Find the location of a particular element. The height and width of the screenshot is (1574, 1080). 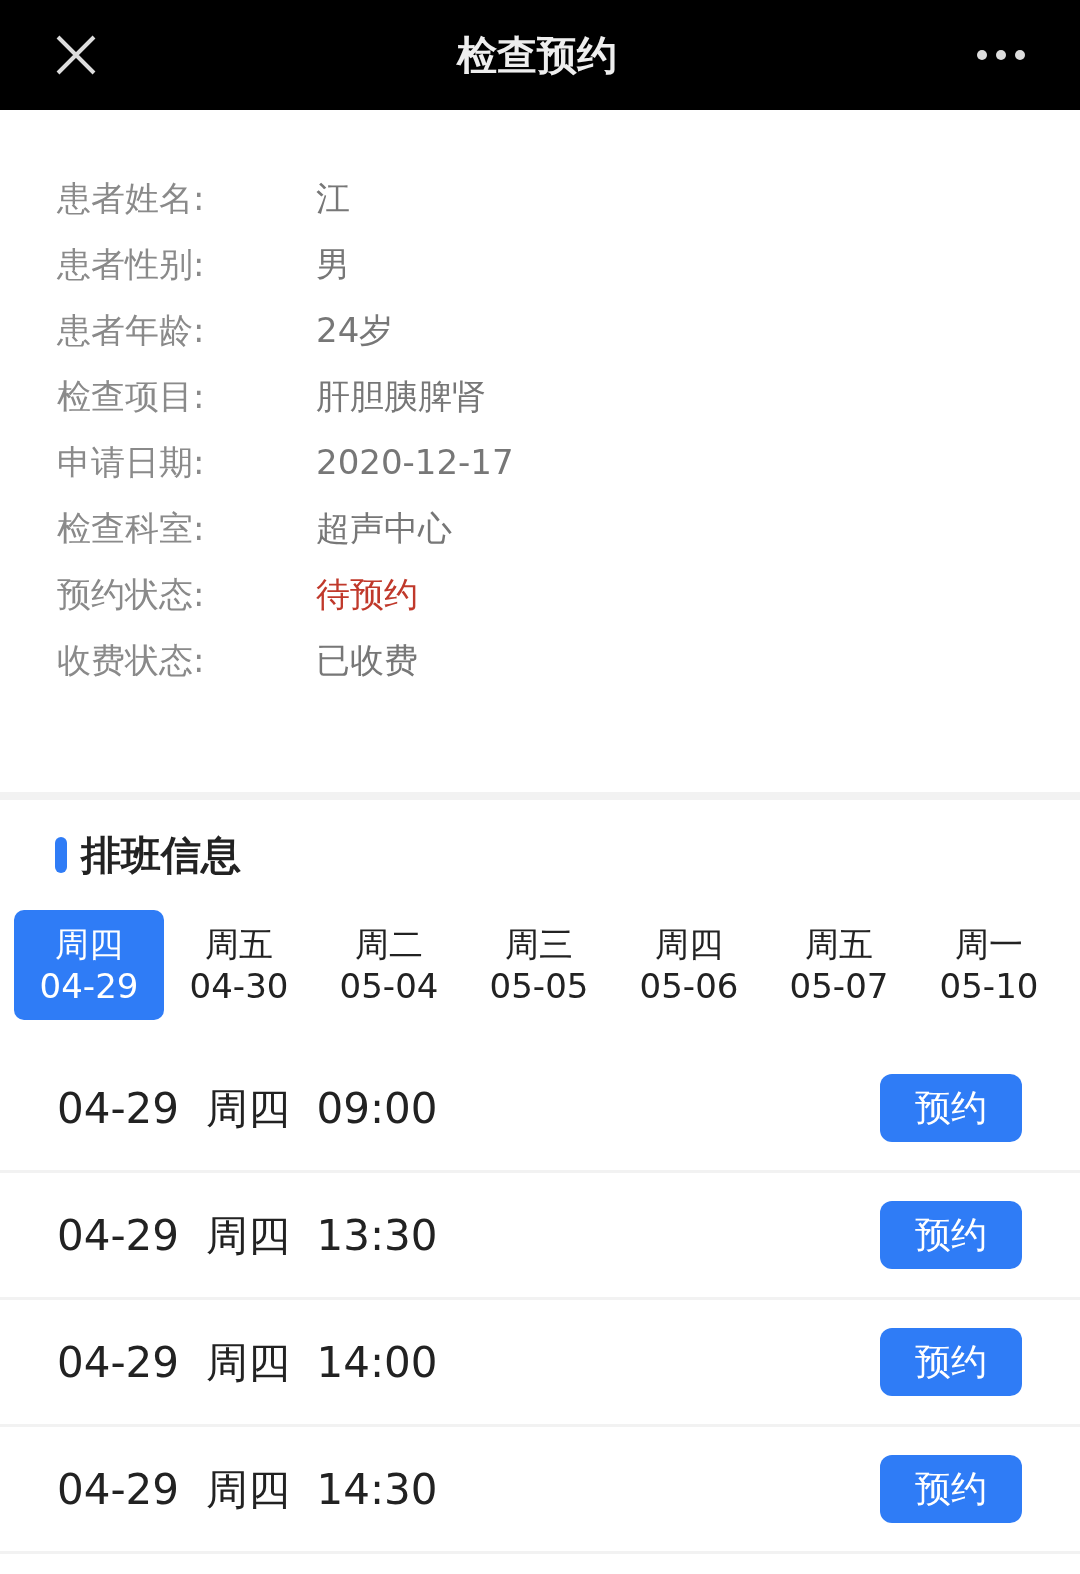

date-tab: 周一 05-10 is located at coordinates (989, 965).